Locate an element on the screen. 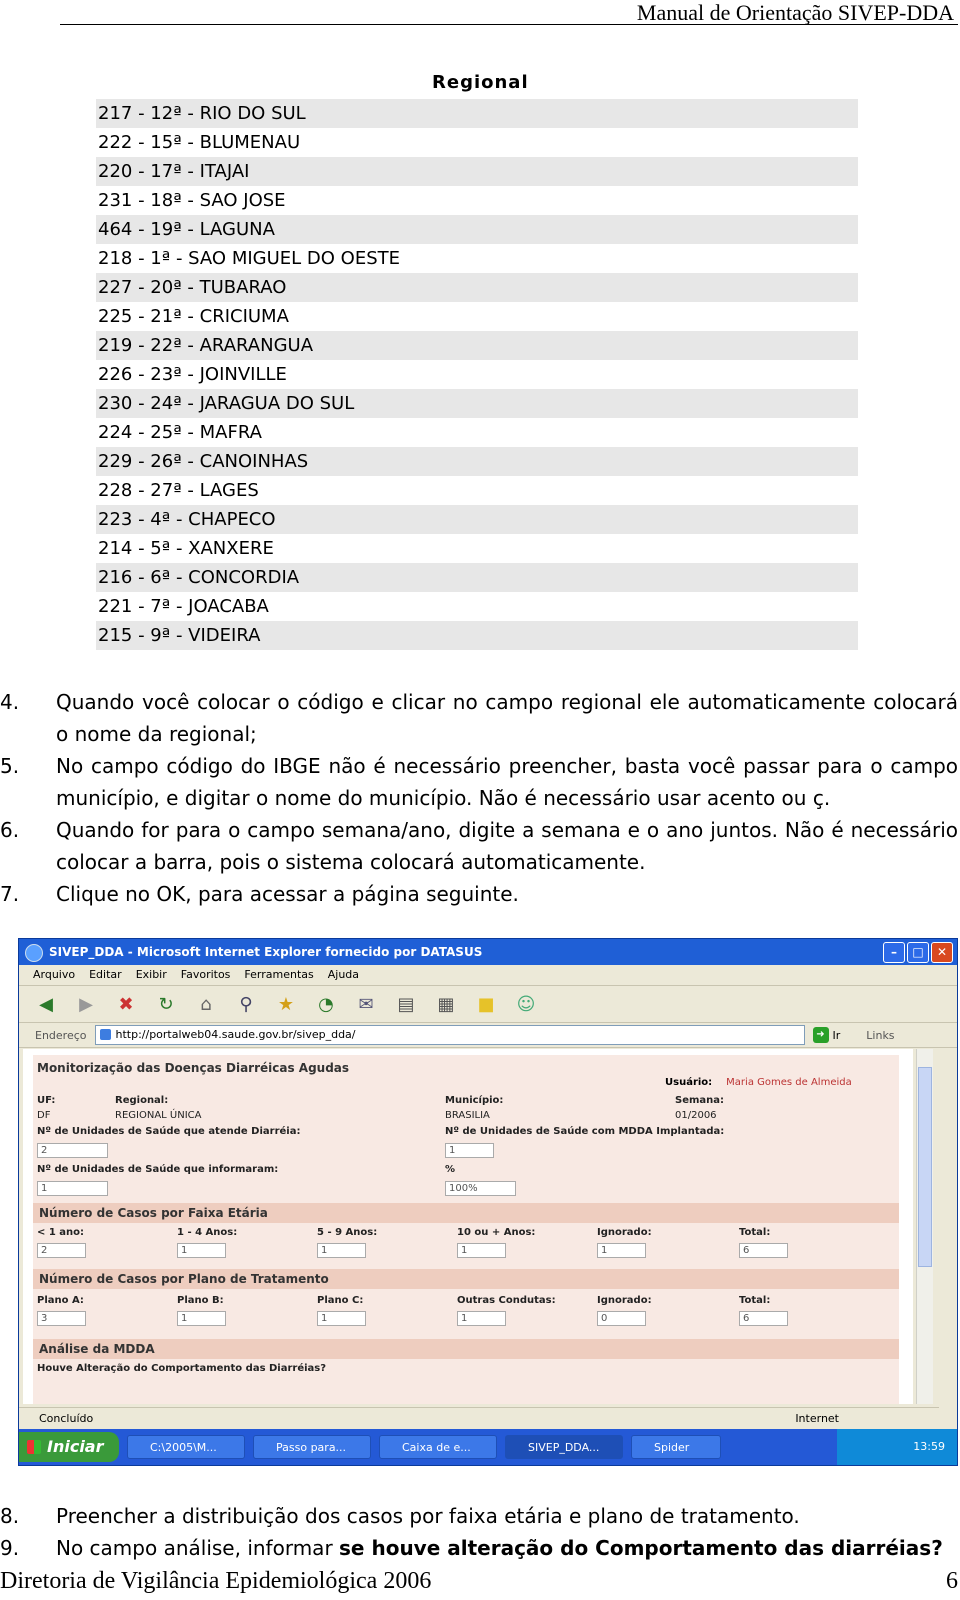 The height and width of the screenshot is (1600, 960). field-label: Total: is located at coordinates (755, 1232).